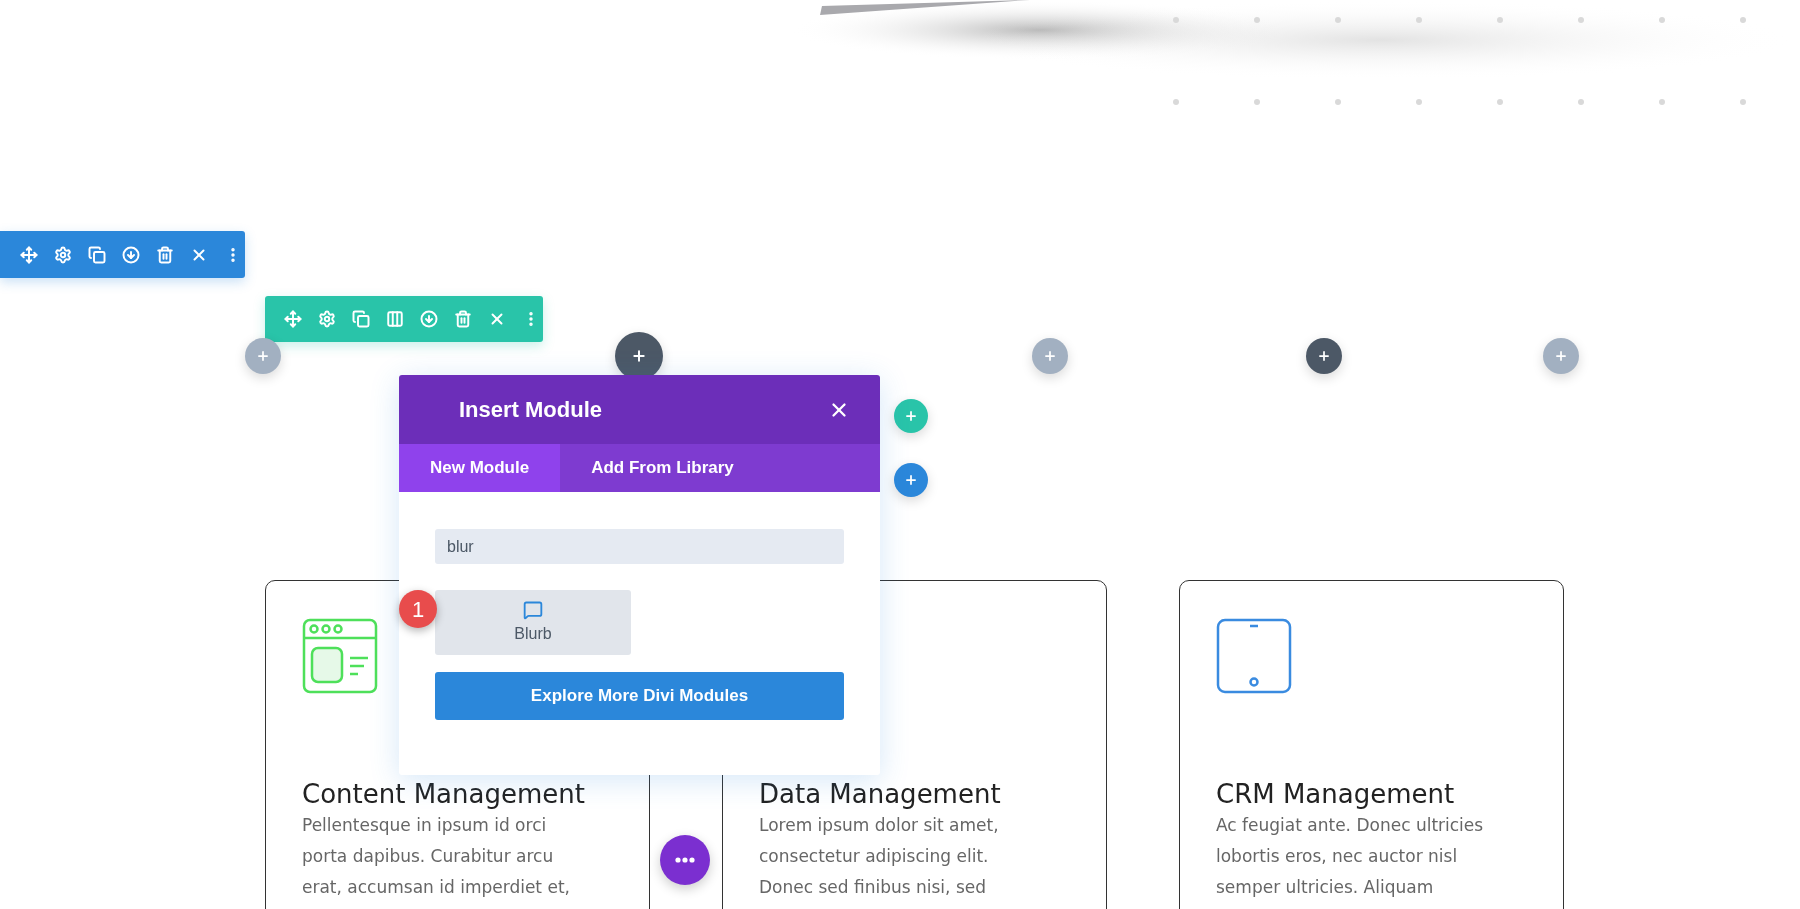 The image size is (1800, 909). What do you see at coordinates (444, 794) in the screenshot?
I see `card-title: Content Management` at bounding box center [444, 794].